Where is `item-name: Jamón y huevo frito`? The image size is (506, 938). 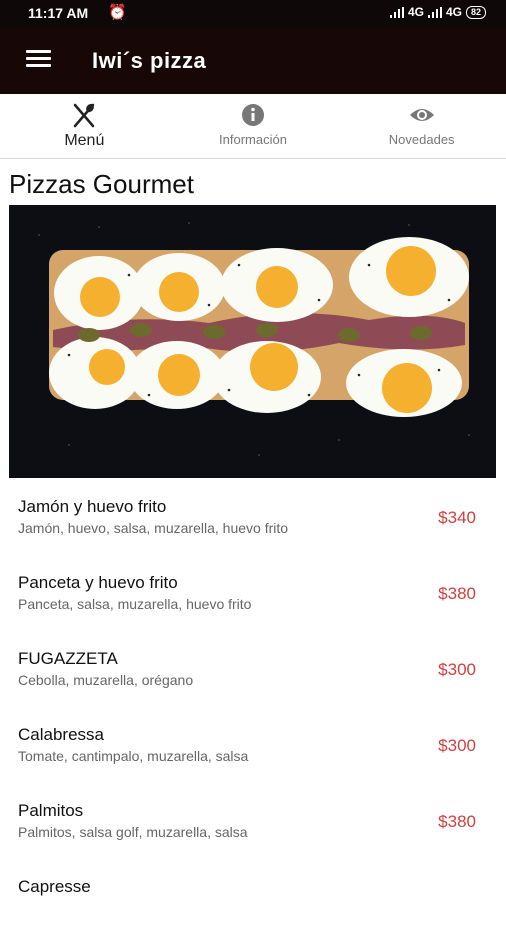 item-name: Jamón y huevo frito is located at coordinates (92, 506).